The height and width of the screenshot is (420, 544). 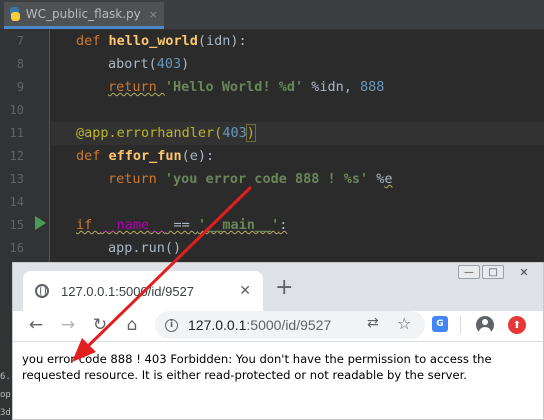 What do you see at coordinates (272, 15) in the screenshot?
I see `editor-tab-bar: WC_public_flask.py ×` at bounding box center [272, 15].